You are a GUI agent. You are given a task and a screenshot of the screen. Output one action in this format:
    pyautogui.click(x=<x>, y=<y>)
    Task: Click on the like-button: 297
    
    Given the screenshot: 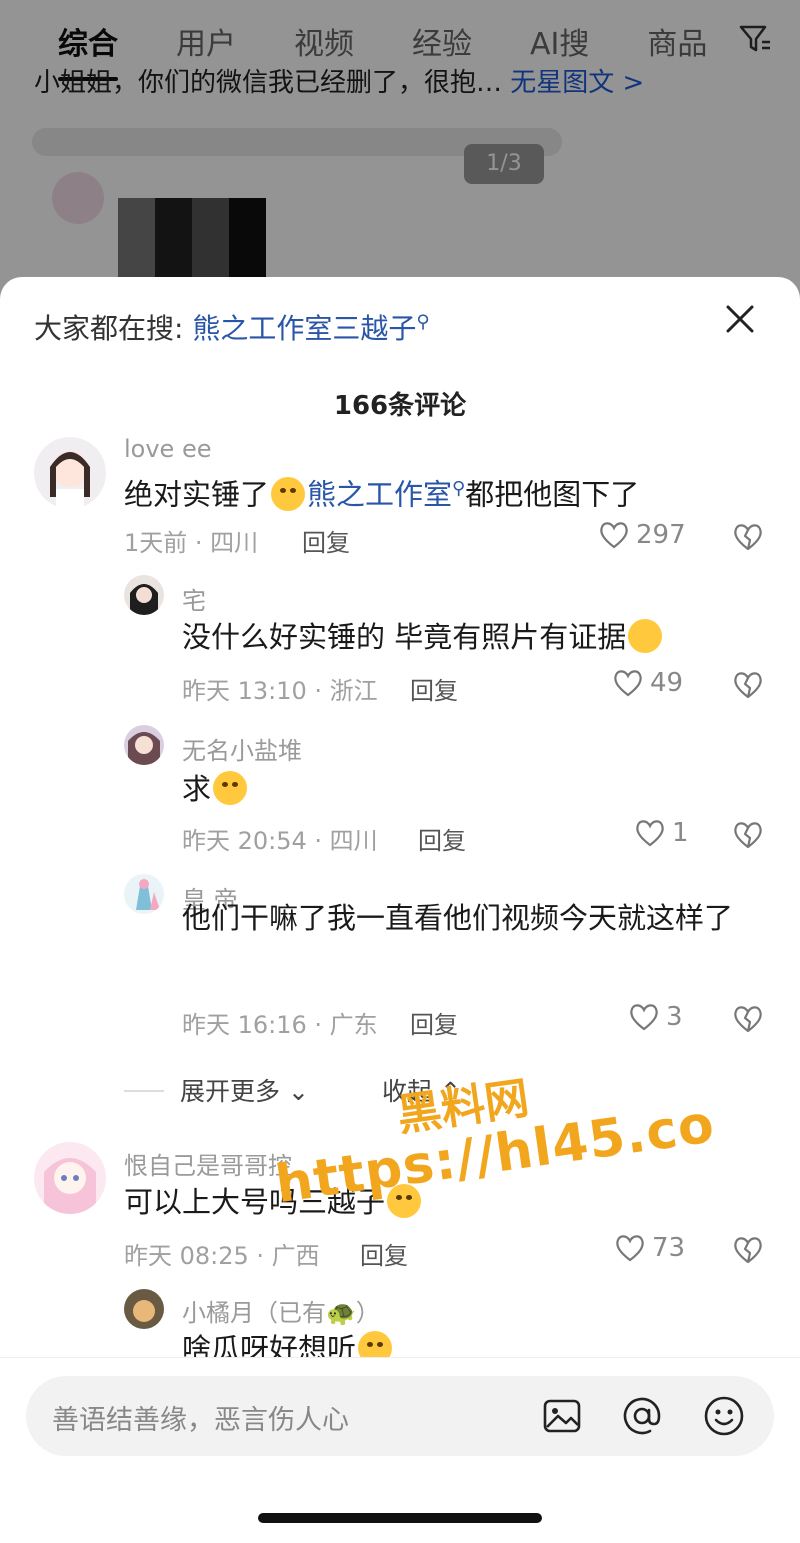 What is the action you would take?
    pyautogui.click(x=642, y=535)
    